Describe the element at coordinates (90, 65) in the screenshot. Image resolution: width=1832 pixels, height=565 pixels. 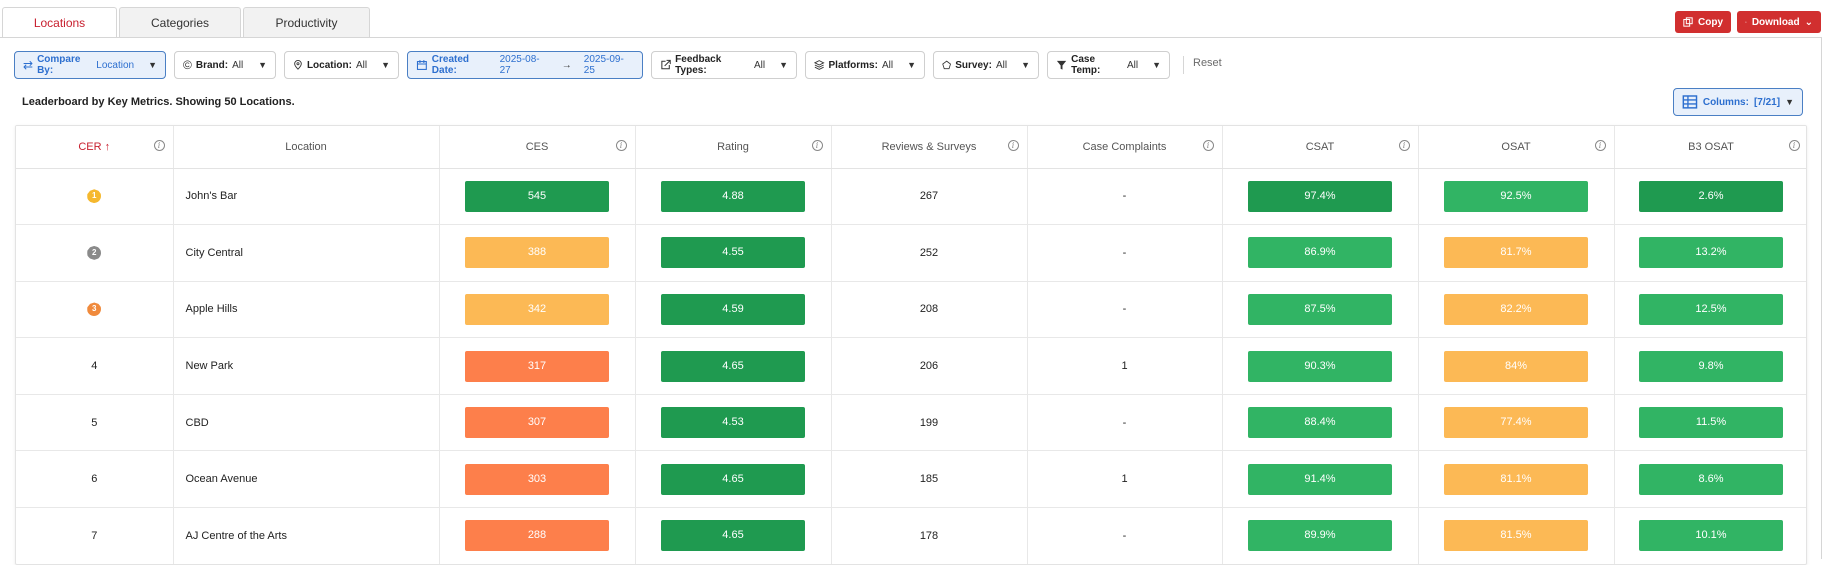
I see `compare-by-select: ⇄ Compare By: Location ▼` at that location.